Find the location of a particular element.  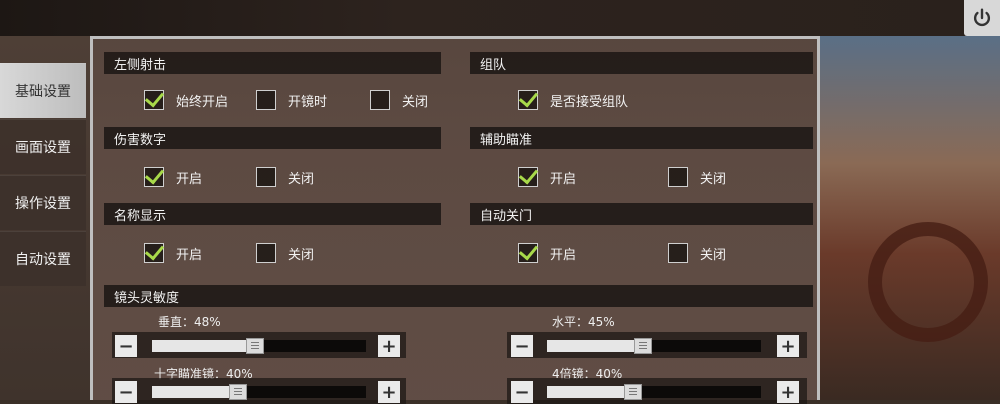

tab-basic-settings: 基础设置 is located at coordinates (43, 90).